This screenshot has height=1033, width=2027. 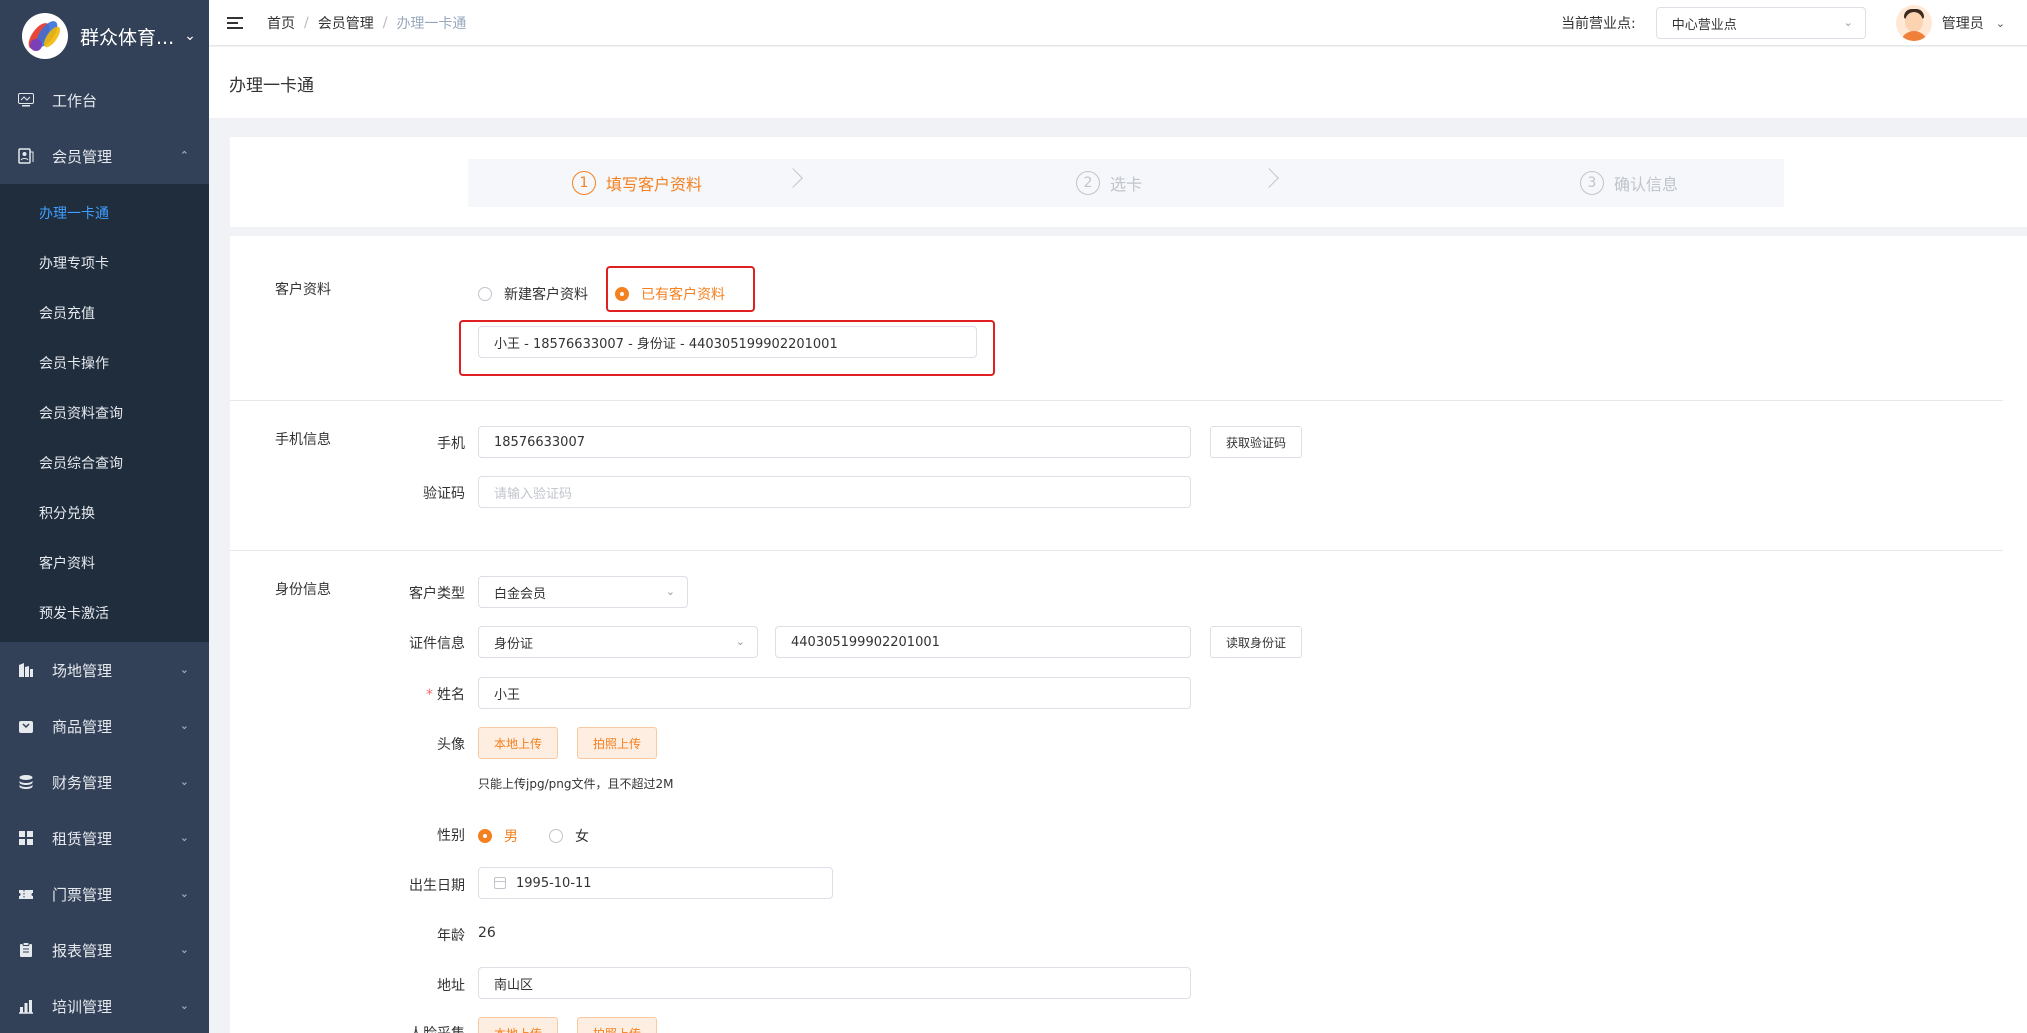 I want to click on section-phone: 手机信息, so click(x=303, y=440).